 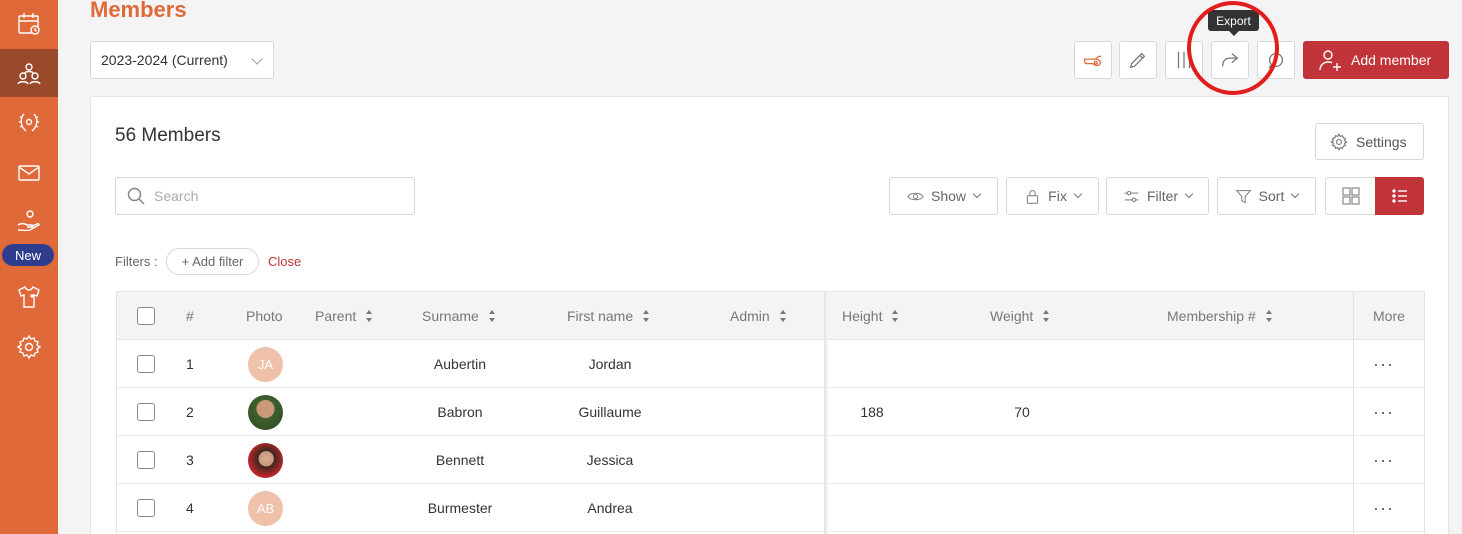 What do you see at coordinates (190, 460) in the screenshot?
I see `row-number: 3` at bounding box center [190, 460].